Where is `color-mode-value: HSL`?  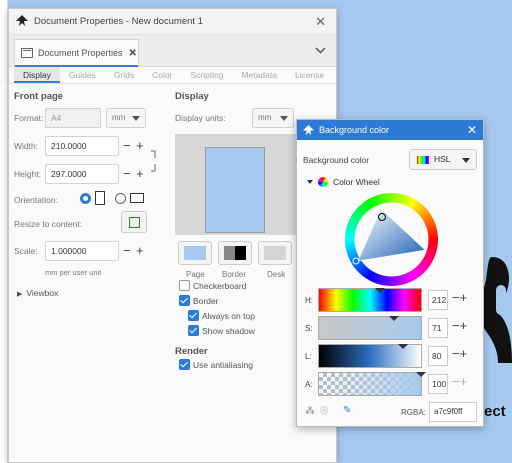
color-mode-value: HSL is located at coordinates (442, 159).